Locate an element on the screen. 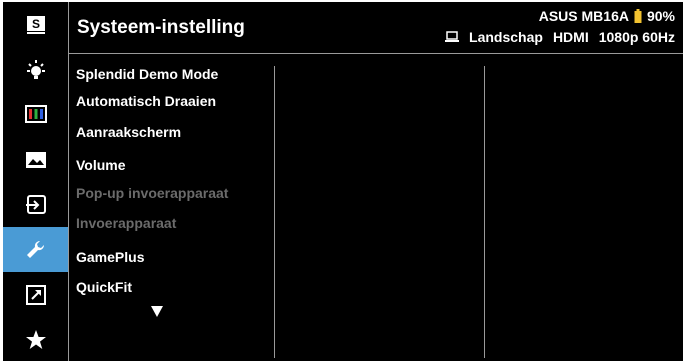 This screenshot has width=685, height=363. laptop-orientation-icon is located at coordinates (452, 36).